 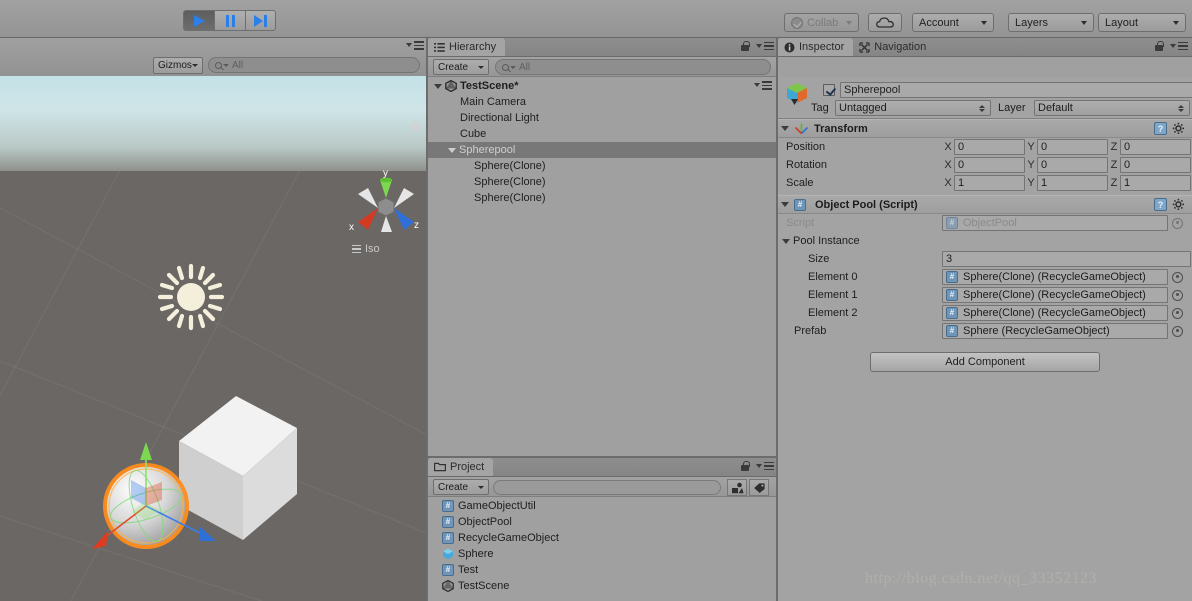 I want to click on hierarchy-row: Main Camera, so click(x=603, y=102).